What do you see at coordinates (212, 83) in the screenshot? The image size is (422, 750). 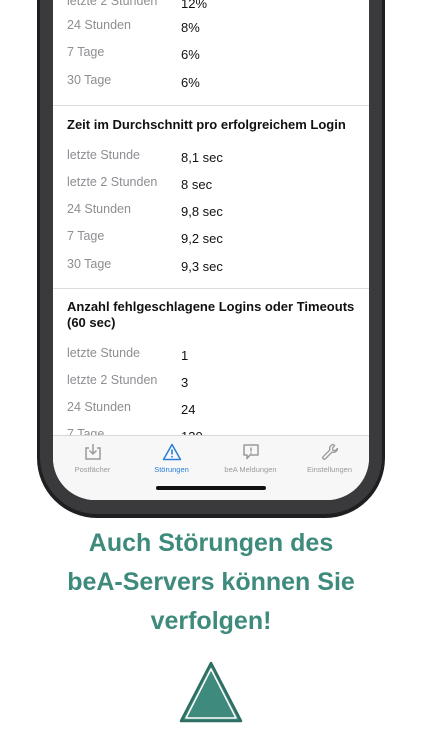 I see `stat-row: 30 Tage 6%` at bounding box center [212, 83].